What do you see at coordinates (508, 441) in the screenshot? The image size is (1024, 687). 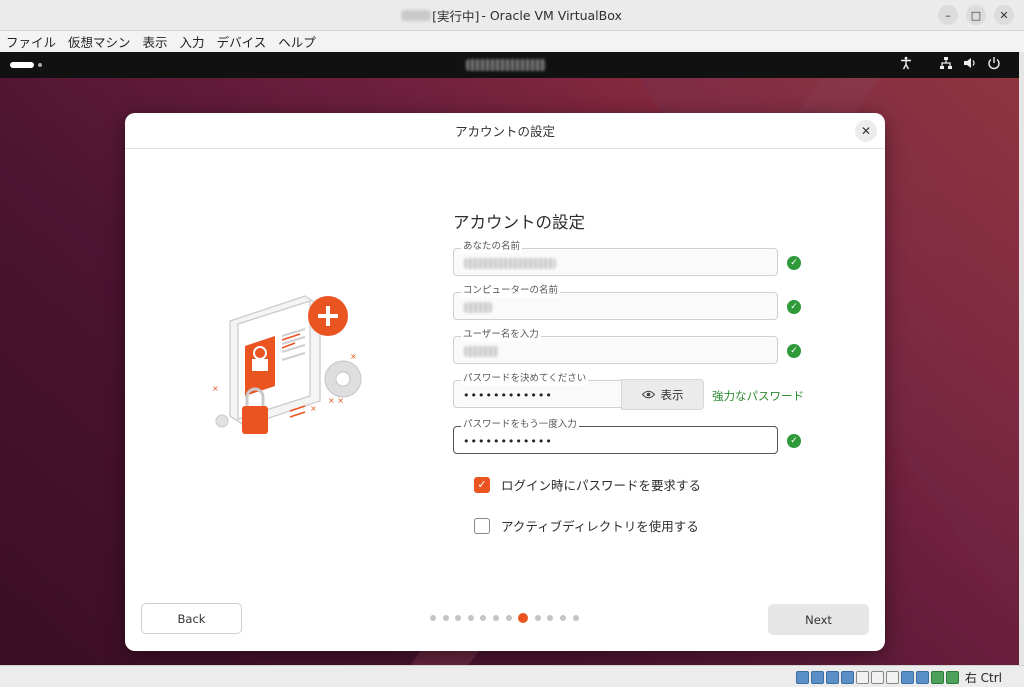 I see `confirm-password-value: ••••••••••••` at bounding box center [508, 441].